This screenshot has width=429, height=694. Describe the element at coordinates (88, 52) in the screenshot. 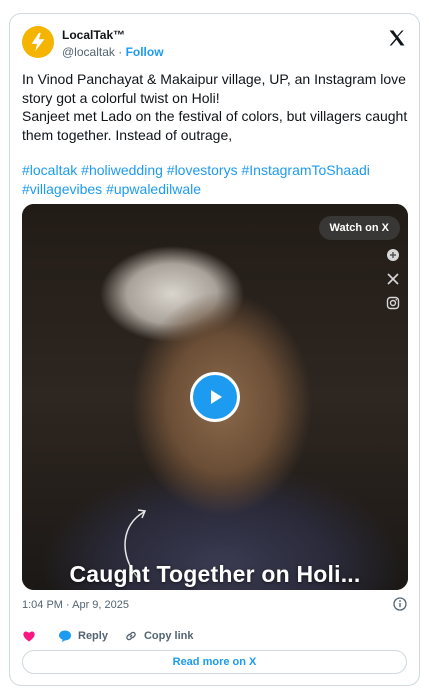

I see `author-handle: @localtak` at that location.